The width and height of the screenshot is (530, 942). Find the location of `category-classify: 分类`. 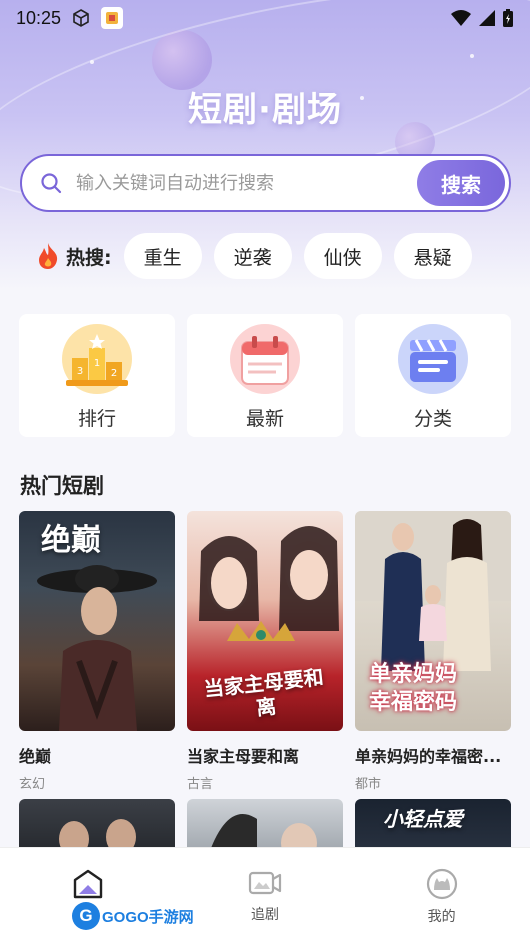

category-classify: 分类 is located at coordinates (433, 375).